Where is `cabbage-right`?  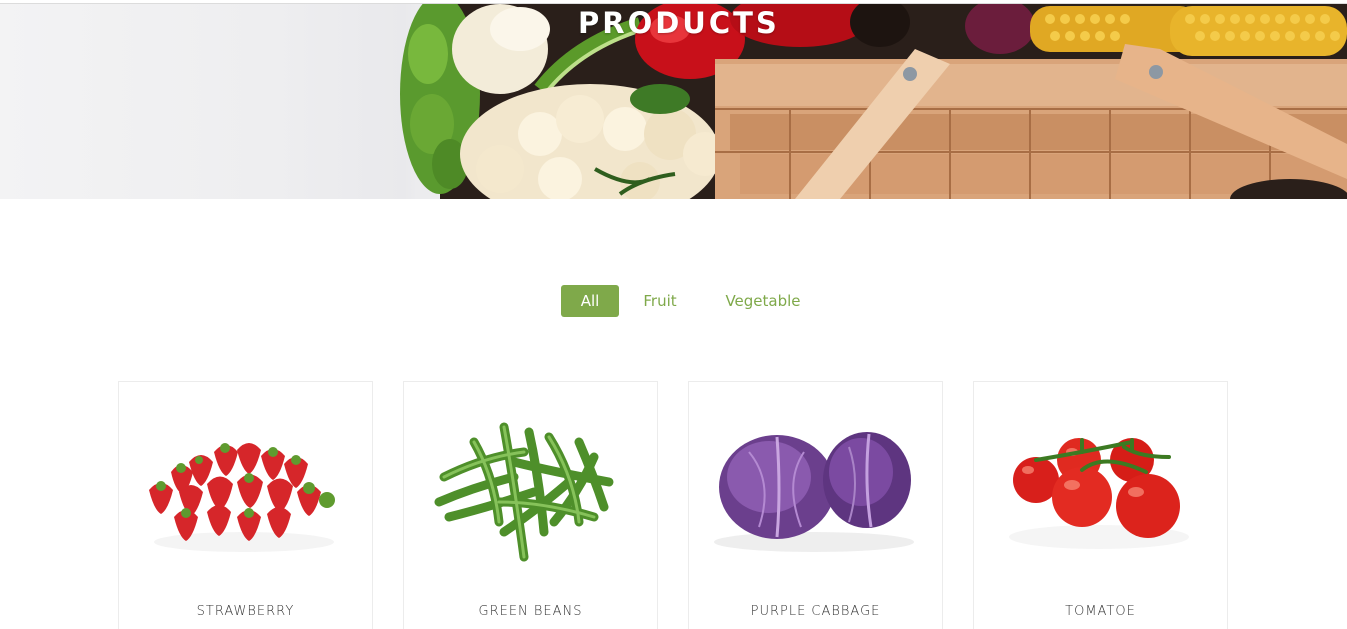
cabbage-right is located at coordinates (867, 480).